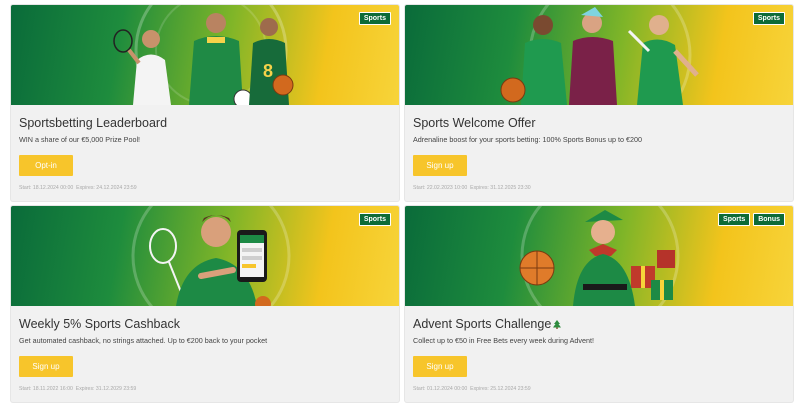 This screenshot has height=405, width=800. Describe the element at coordinates (268, 71) in the screenshot. I see `svg-text: 8` at that location.